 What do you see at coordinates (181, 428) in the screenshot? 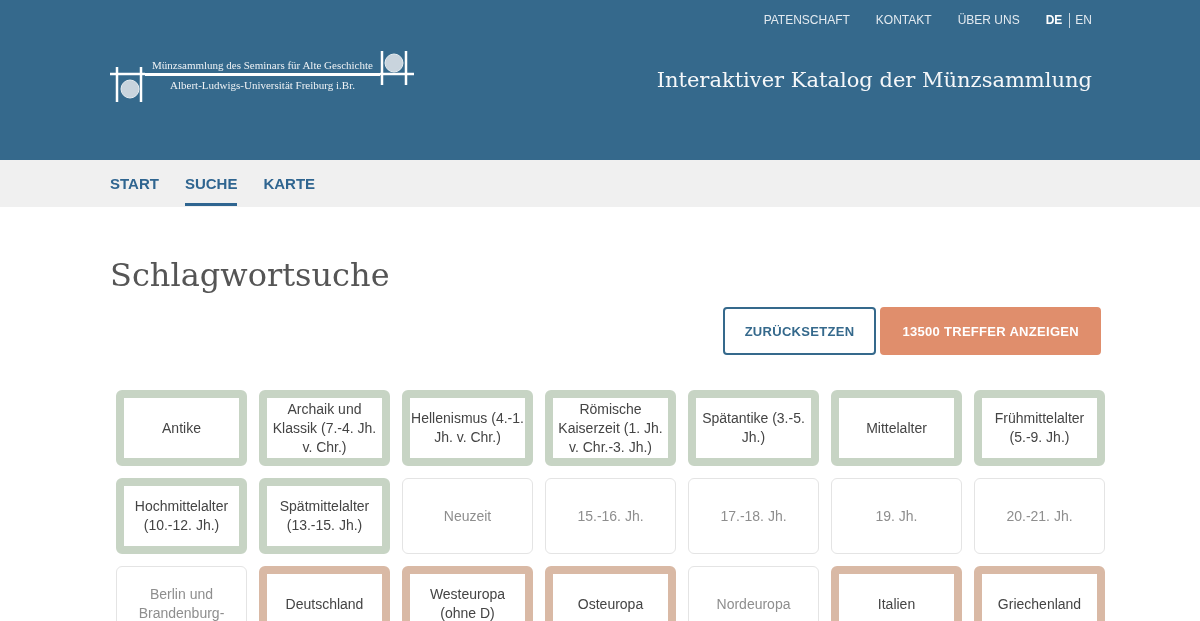
I see `keyword-tile: Antike` at bounding box center [181, 428].